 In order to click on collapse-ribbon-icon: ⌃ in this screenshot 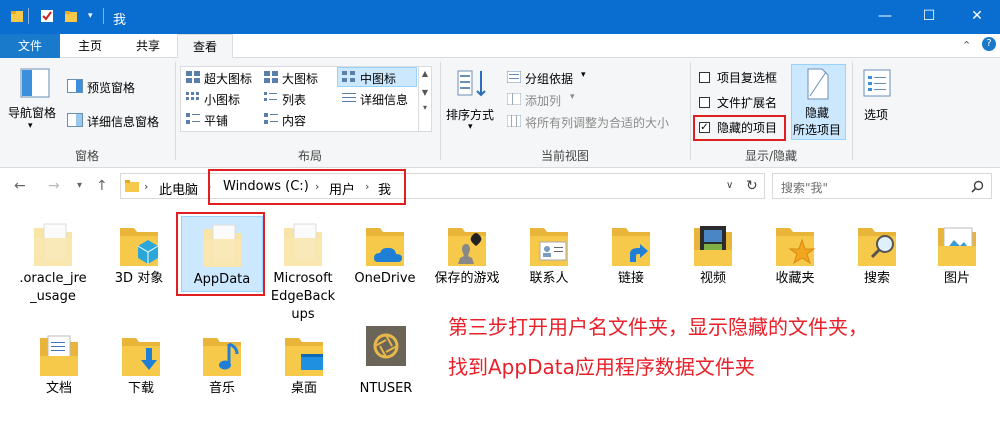, I will do `click(966, 45)`.